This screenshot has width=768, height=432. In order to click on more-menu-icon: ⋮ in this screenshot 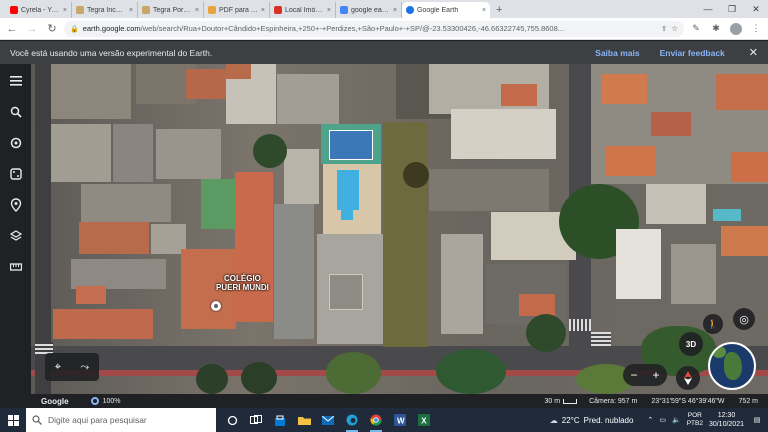, I will do `click(756, 29)`.